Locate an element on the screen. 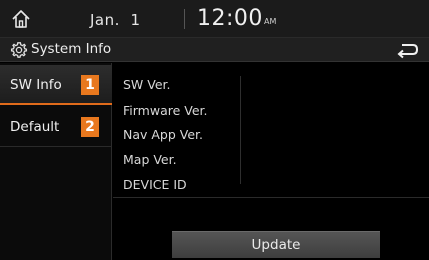 Image resolution: width=429 pixels, height=260 pixels. sidebar-item-label: SW Info is located at coordinates (36, 85).